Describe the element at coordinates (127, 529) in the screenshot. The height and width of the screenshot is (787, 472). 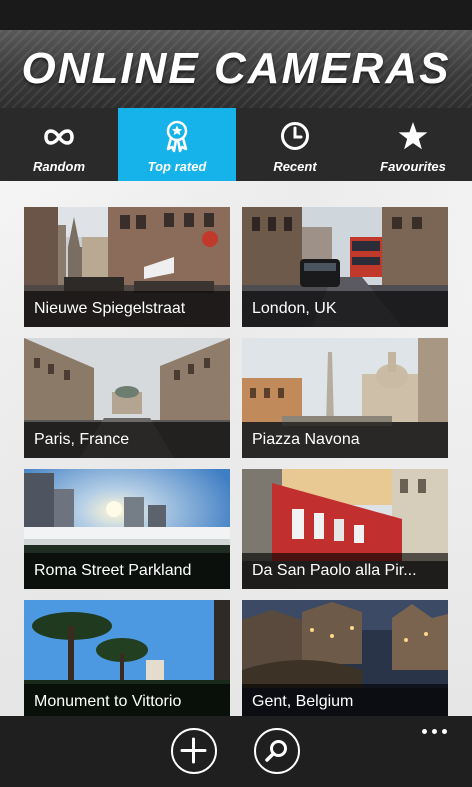
I see `camera-tile: Roma Street Parkland` at that location.